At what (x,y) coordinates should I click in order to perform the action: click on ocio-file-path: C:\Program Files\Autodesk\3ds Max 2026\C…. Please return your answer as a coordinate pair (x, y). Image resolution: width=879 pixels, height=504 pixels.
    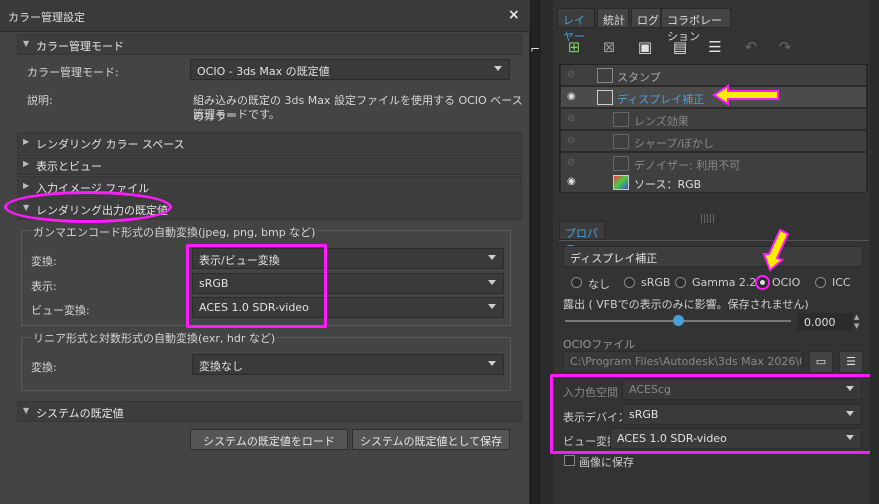
    Looking at the image, I should click on (683, 362).